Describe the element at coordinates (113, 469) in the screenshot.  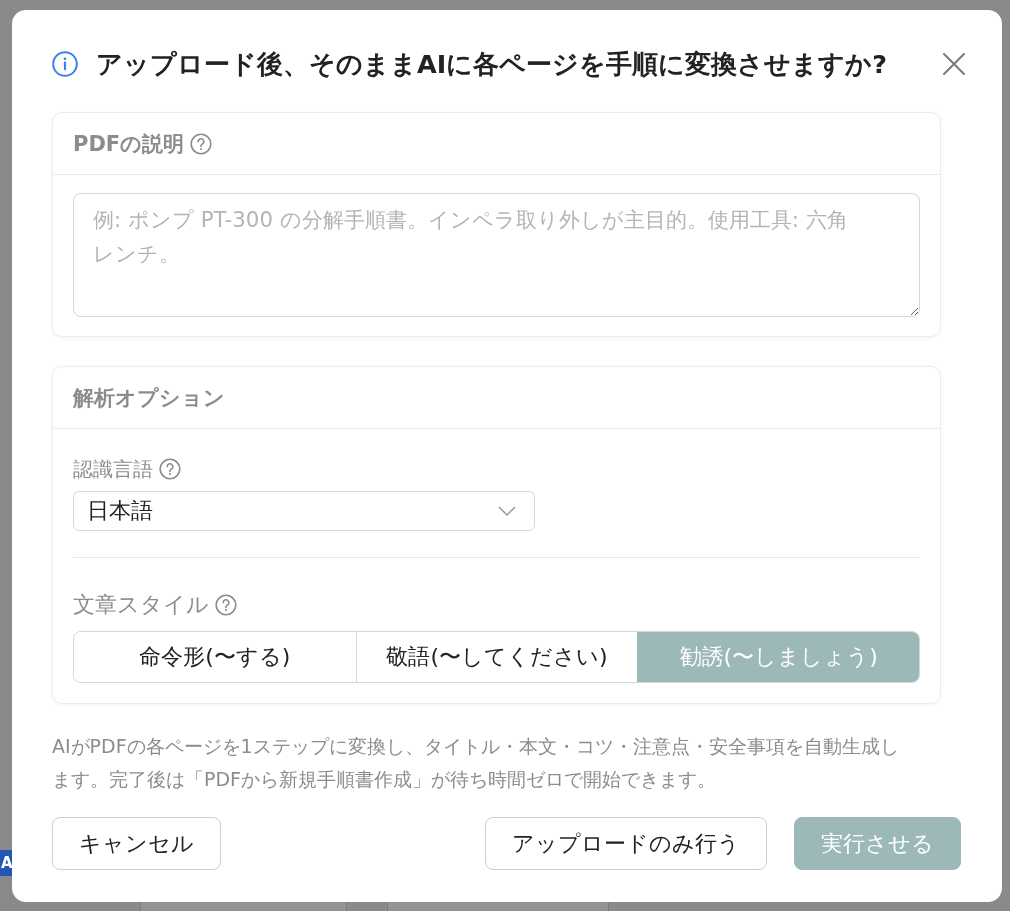
I see `field-label: 認識言語` at that location.